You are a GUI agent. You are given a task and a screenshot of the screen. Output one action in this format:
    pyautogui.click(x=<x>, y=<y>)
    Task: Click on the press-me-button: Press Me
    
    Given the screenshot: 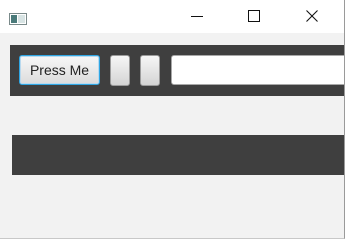 What is the action you would take?
    pyautogui.click(x=59, y=70)
    